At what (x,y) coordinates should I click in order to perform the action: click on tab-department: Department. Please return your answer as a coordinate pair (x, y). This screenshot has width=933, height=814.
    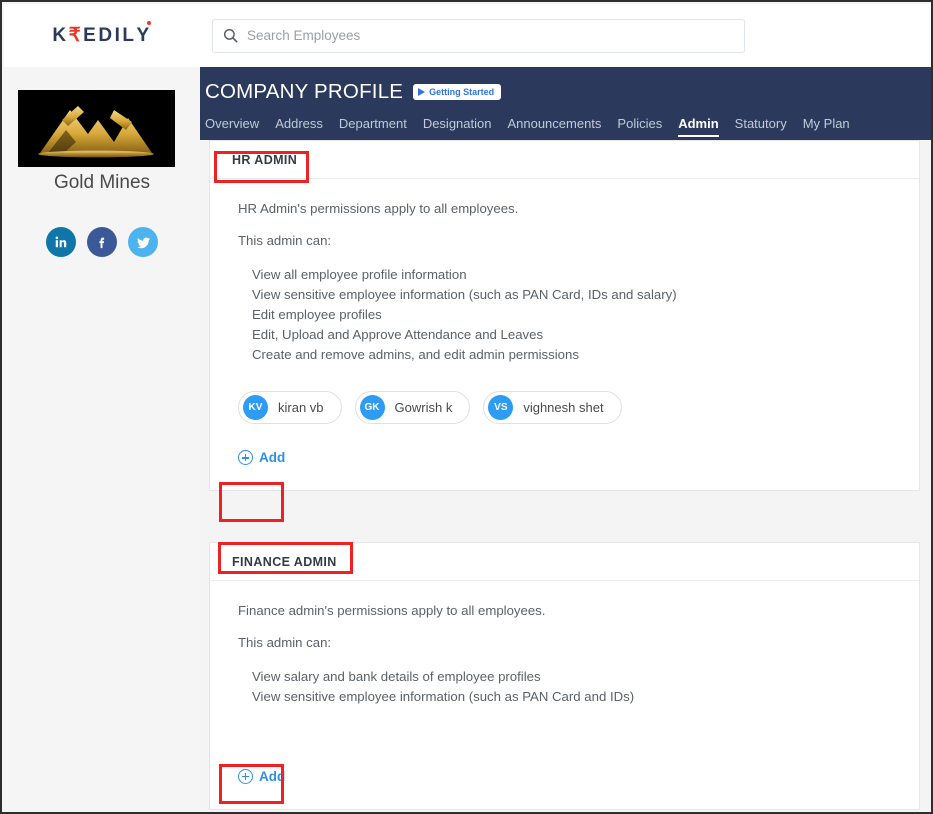
    Looking at the image, I should click on (373, 126).